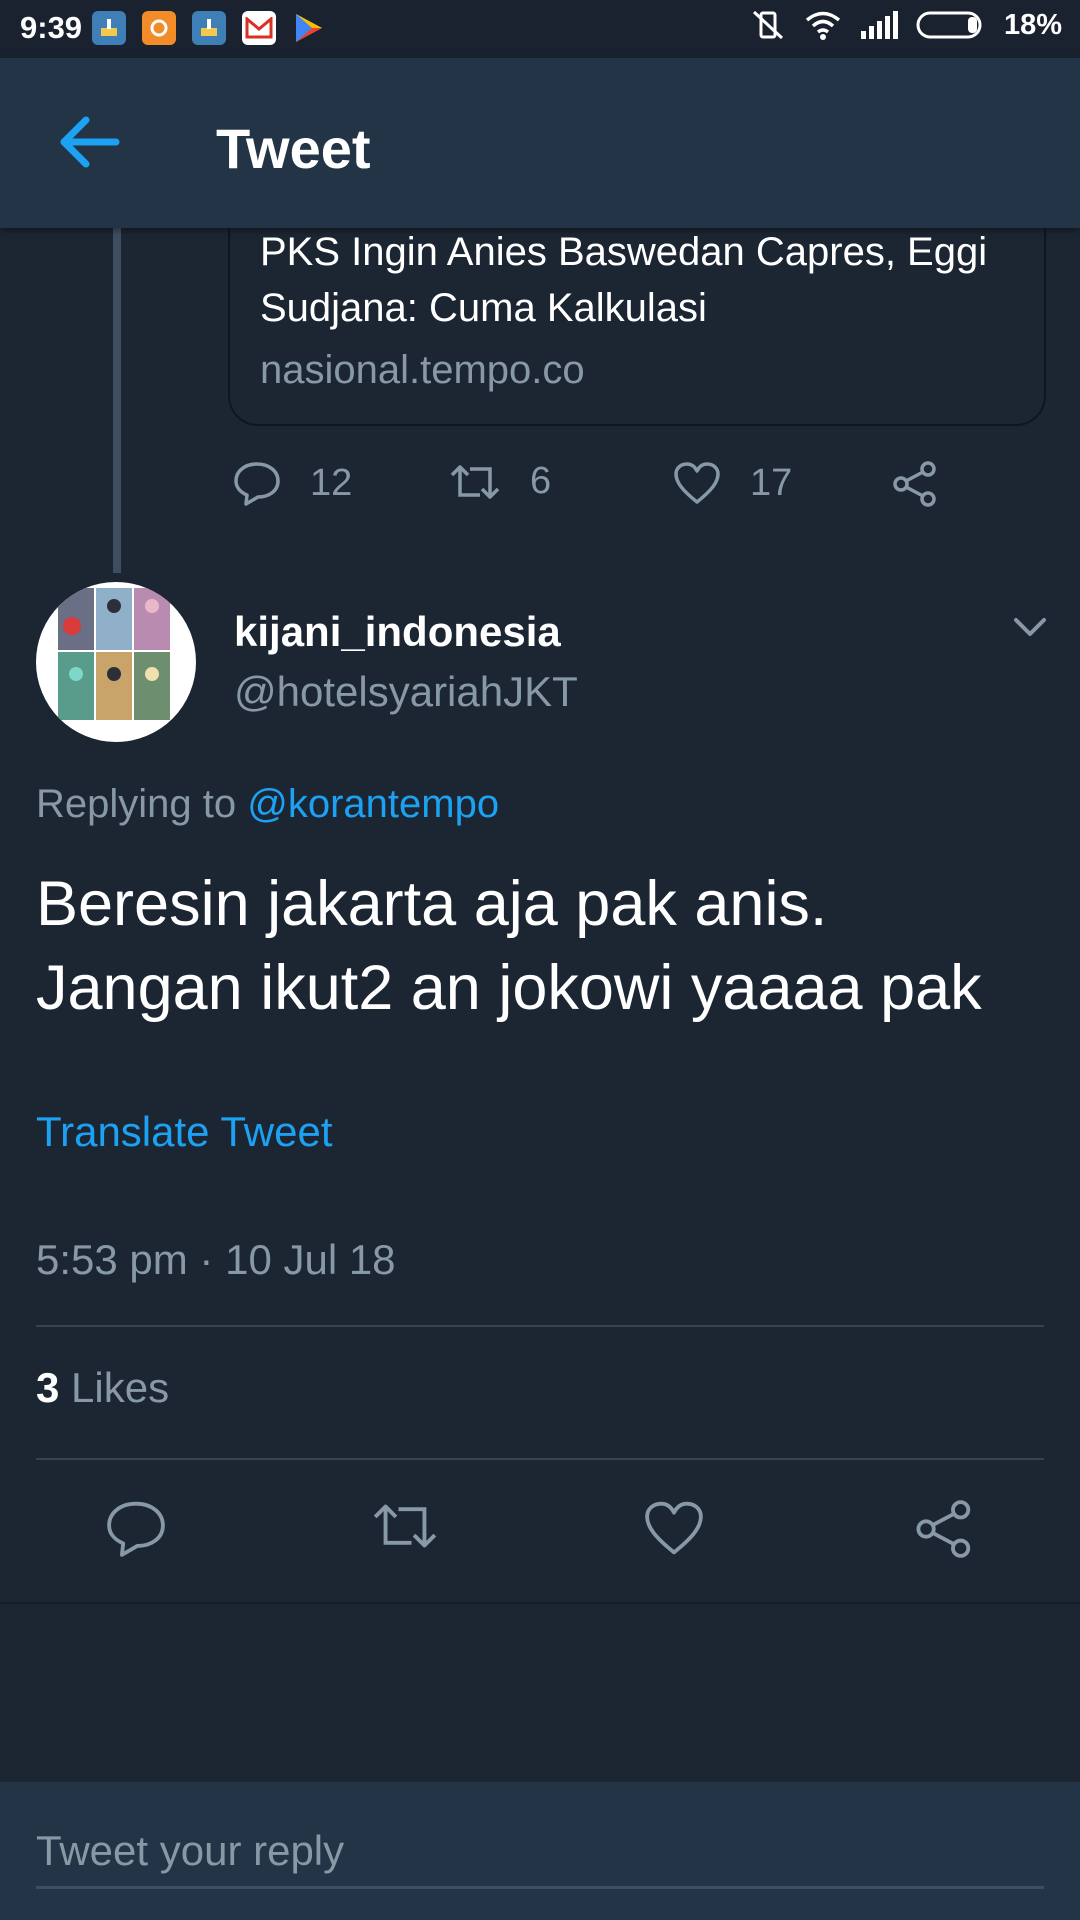  I want to click on replying-to-mention: @korantempo, so click(373, 804).